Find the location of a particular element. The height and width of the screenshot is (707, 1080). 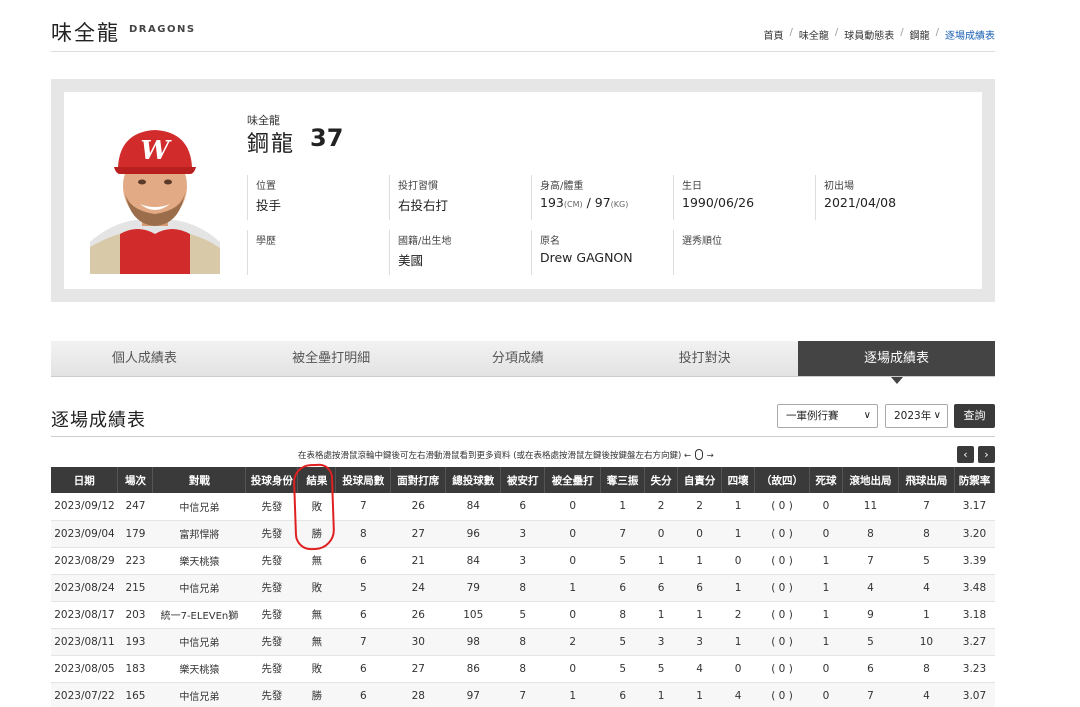

cell-batters-faced: 24 is located at coordinates (418, 588).